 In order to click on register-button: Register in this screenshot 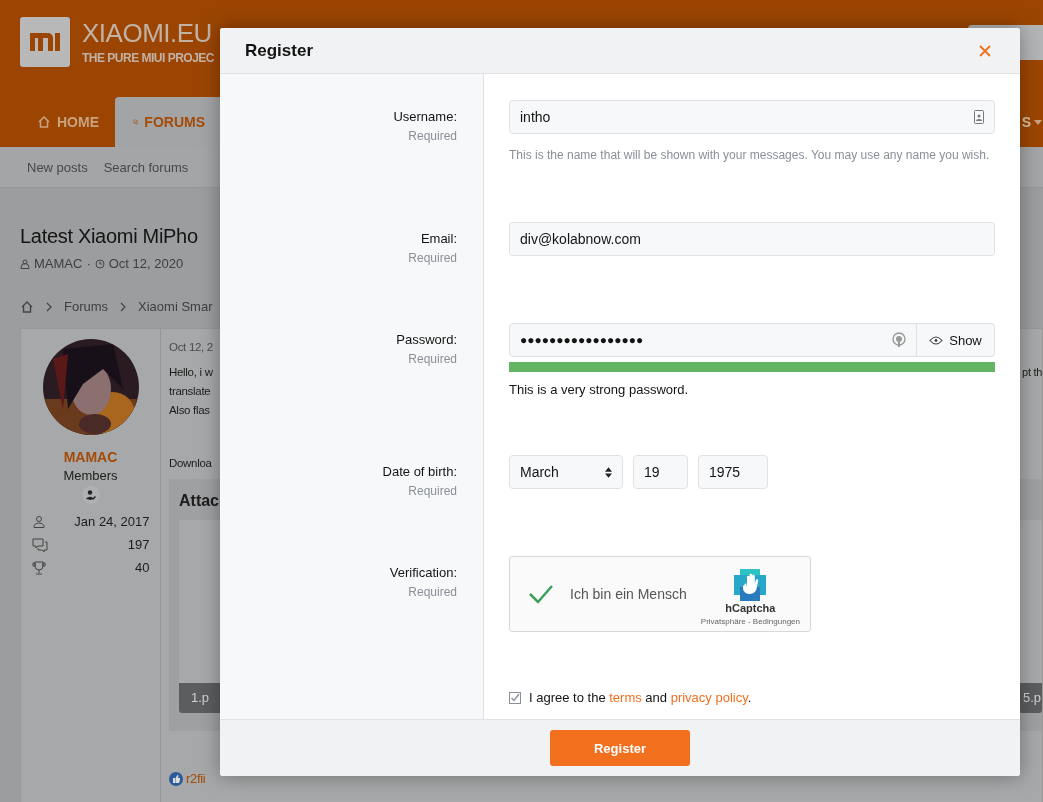, I will do `click(620, 748)`.